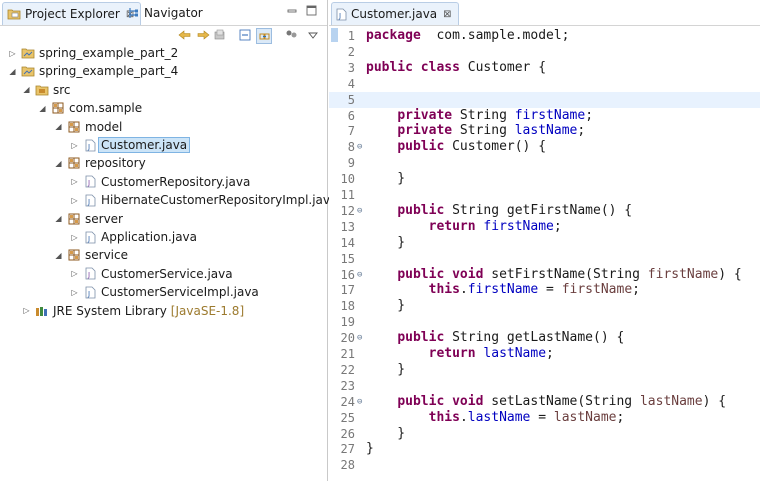 The width and height of the screenshot is (760, 481). What do you see at coordinates (544, 434) in the screenshot?
I see `code-line: 26 }` at bounding box center [544, 434].